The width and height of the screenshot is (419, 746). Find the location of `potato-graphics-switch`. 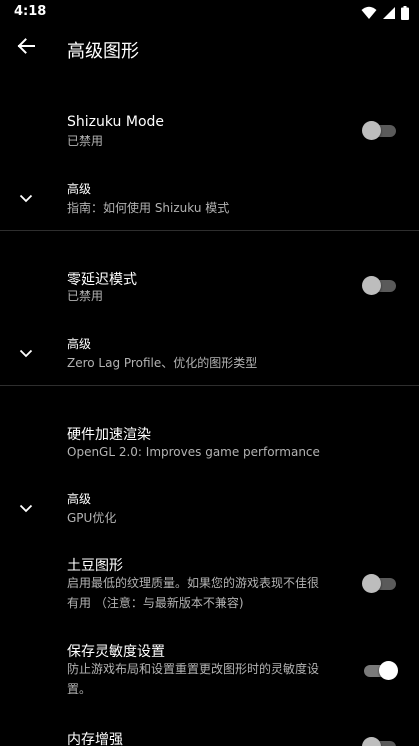

potato-graphics-switch is located at coordinates (380, 583).